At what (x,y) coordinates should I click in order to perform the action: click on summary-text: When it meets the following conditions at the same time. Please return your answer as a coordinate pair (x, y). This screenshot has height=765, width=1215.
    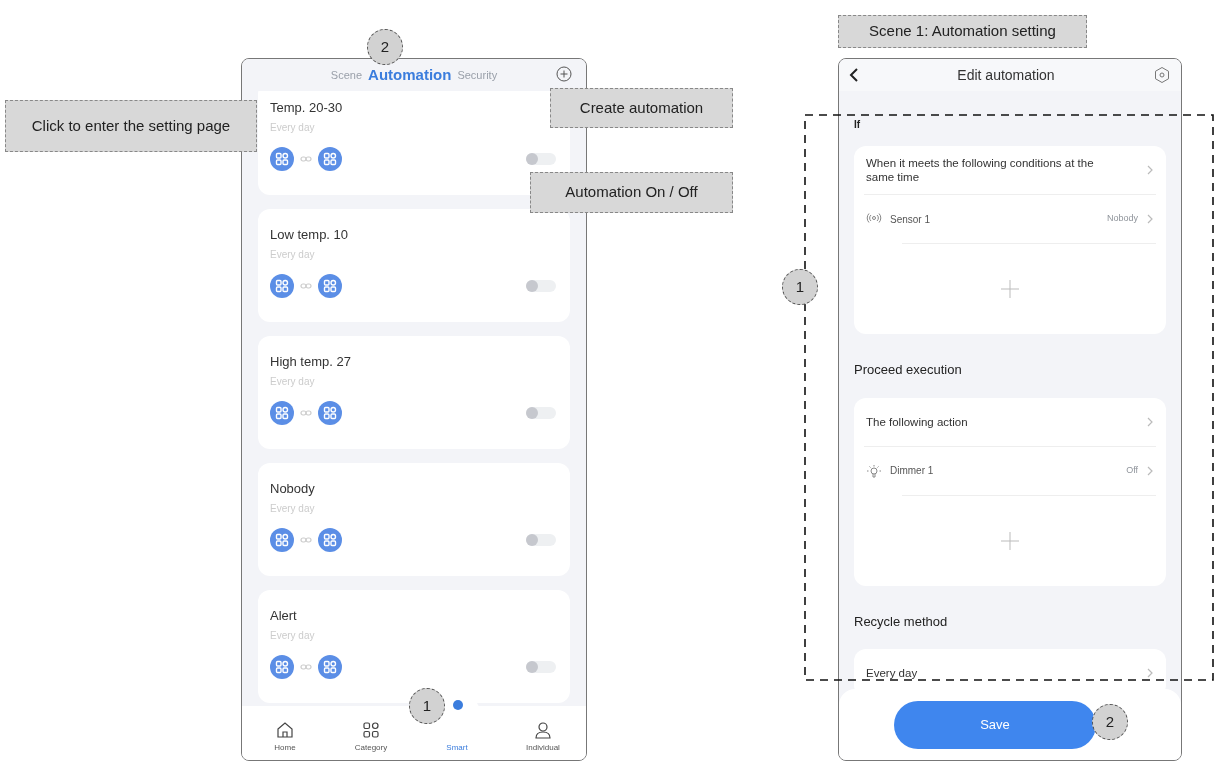
    Looking at the image, I should click on (980, 170).